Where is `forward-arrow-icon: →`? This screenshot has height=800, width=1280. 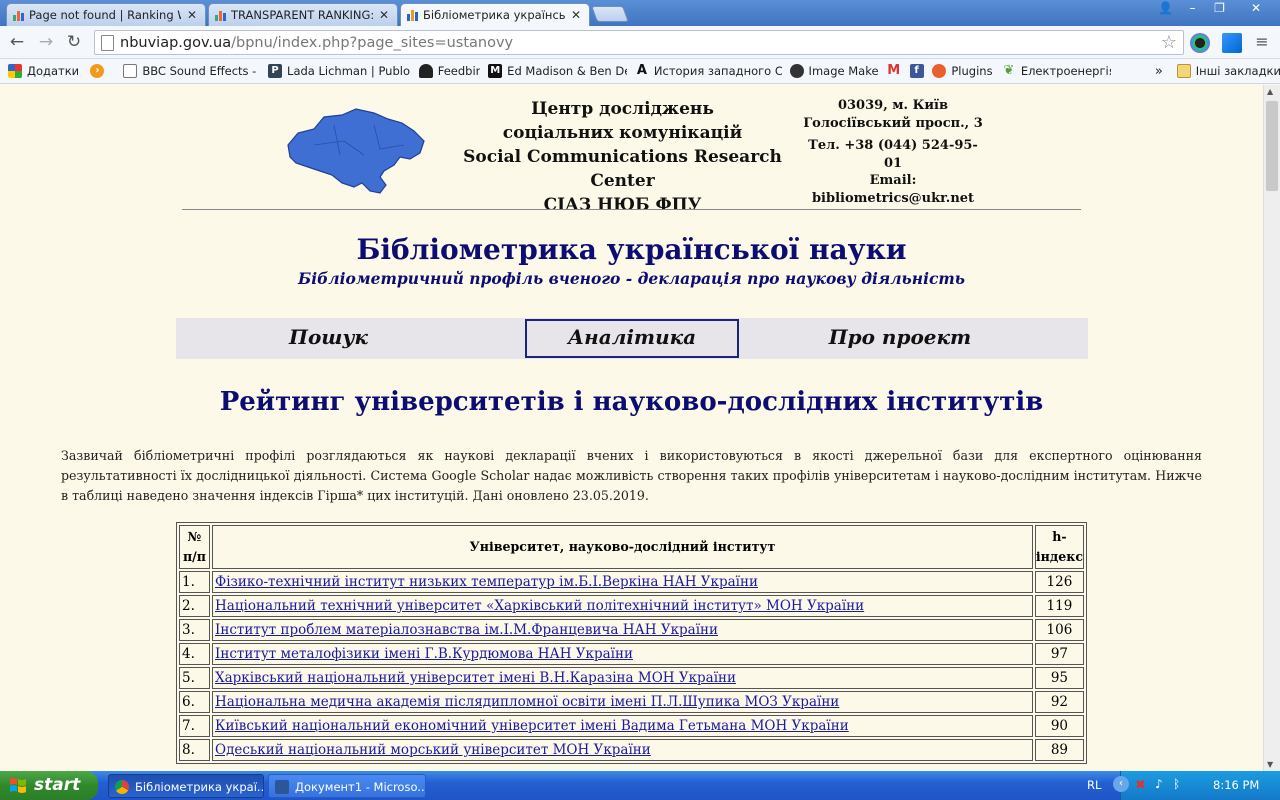
forward-arrow-icon: → is located at coordinates (46, 42).